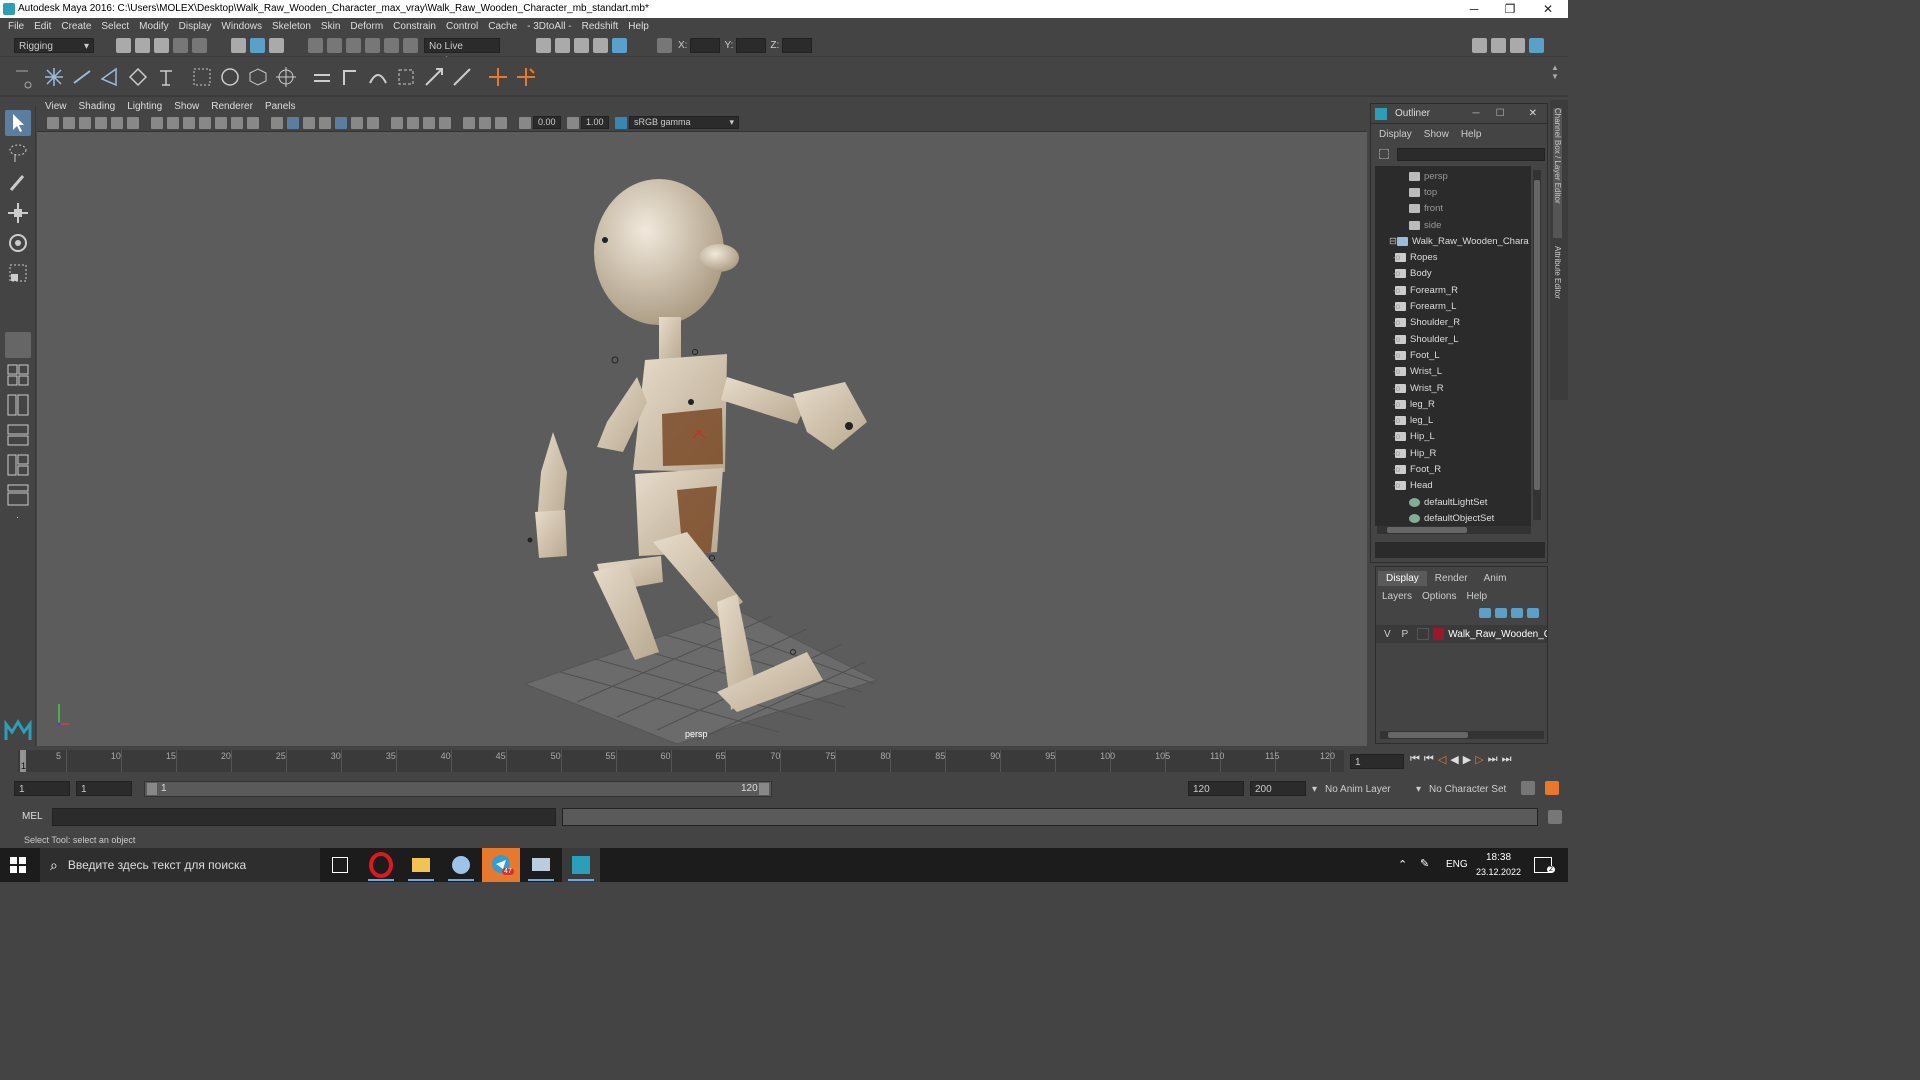 Image resolution: width=1920 pixels, height=1080 pixels. What do you see at coordinates (1438, 634) in the screenshot?
I see `layer-color-swatch` at bounding box center [1438, 634].